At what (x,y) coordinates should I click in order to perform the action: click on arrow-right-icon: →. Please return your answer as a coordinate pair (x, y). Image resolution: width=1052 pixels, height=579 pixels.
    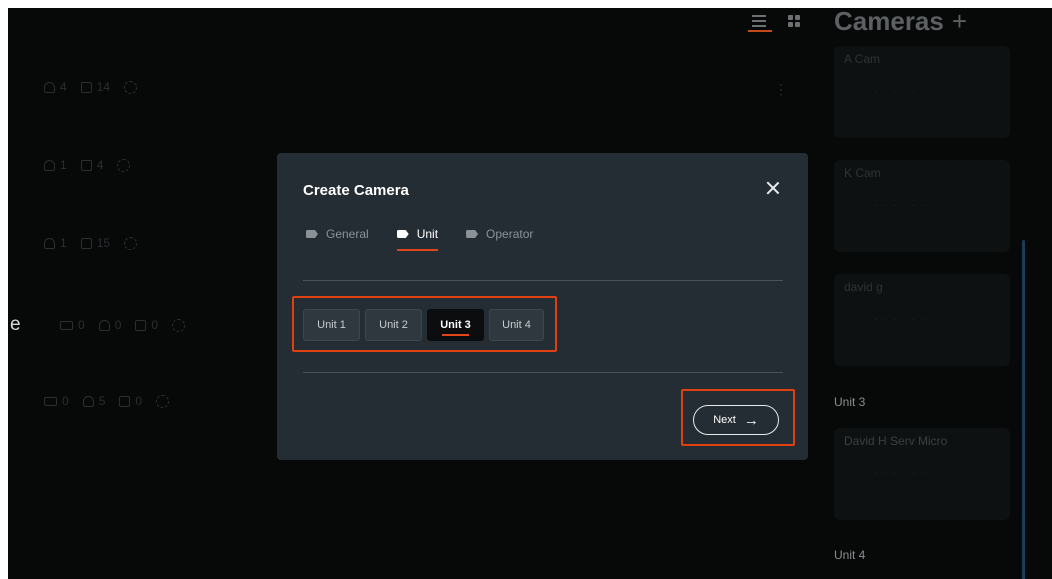
    Looking at the image, I should click on (751, 420).